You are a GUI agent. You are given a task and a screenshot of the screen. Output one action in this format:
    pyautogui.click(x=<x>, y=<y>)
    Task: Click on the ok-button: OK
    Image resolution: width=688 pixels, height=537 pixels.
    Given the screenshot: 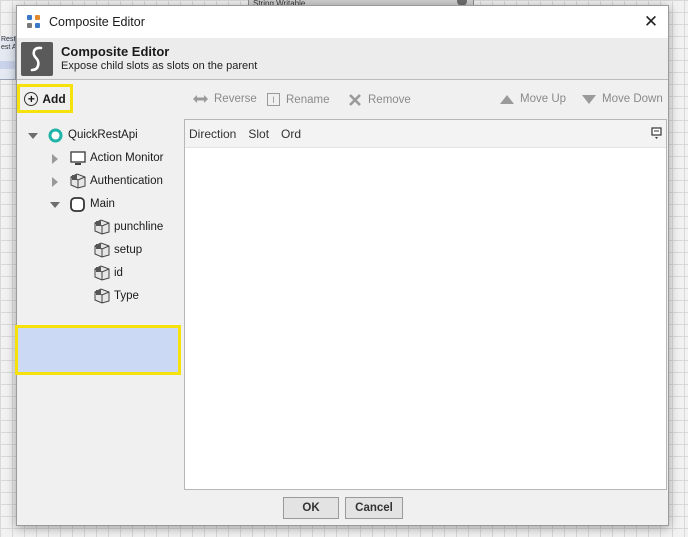 What is the action you would take?
    pyautogui.click(x=311, y=508)
    